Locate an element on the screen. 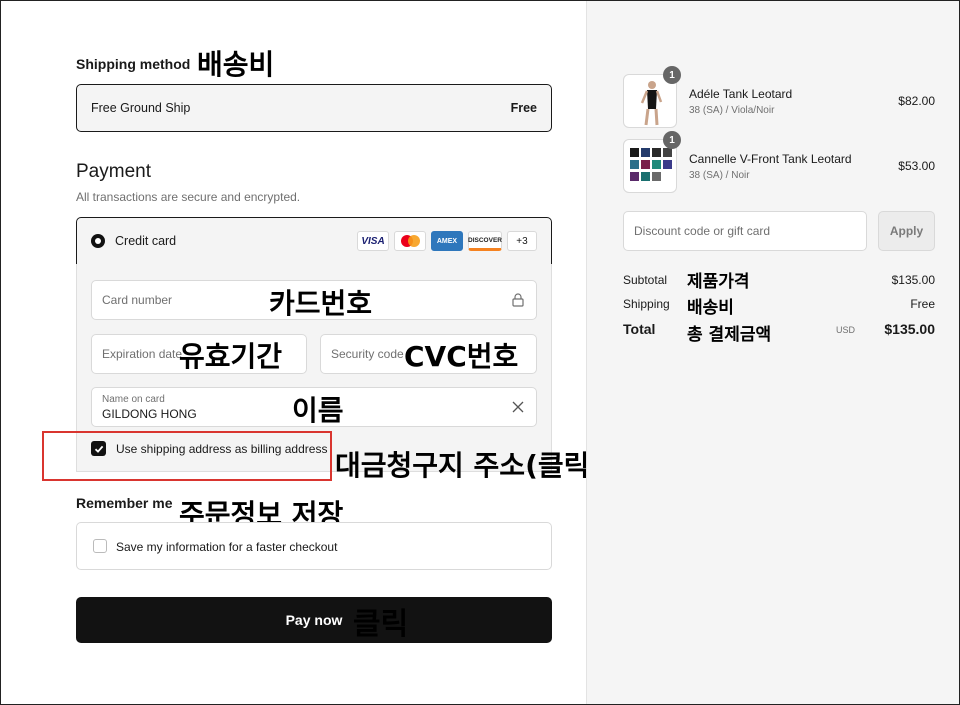 The image size is (960, 705). payment-title: Payment is located at coordinates (113, 171).